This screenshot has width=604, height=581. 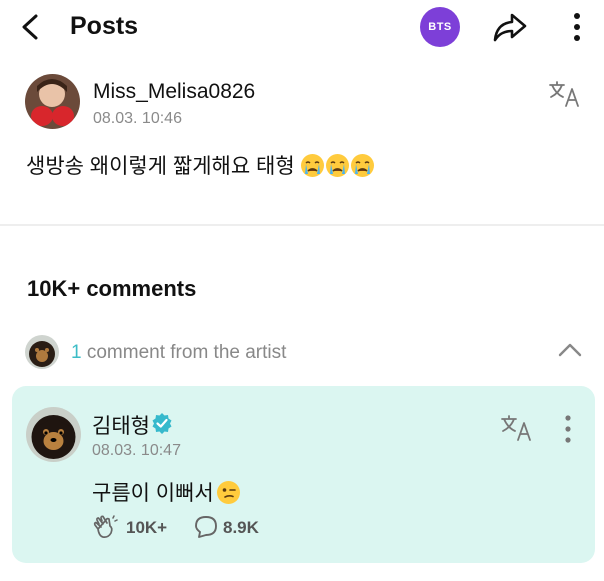 I want to click on translate-button, so click(x=565, y=94).